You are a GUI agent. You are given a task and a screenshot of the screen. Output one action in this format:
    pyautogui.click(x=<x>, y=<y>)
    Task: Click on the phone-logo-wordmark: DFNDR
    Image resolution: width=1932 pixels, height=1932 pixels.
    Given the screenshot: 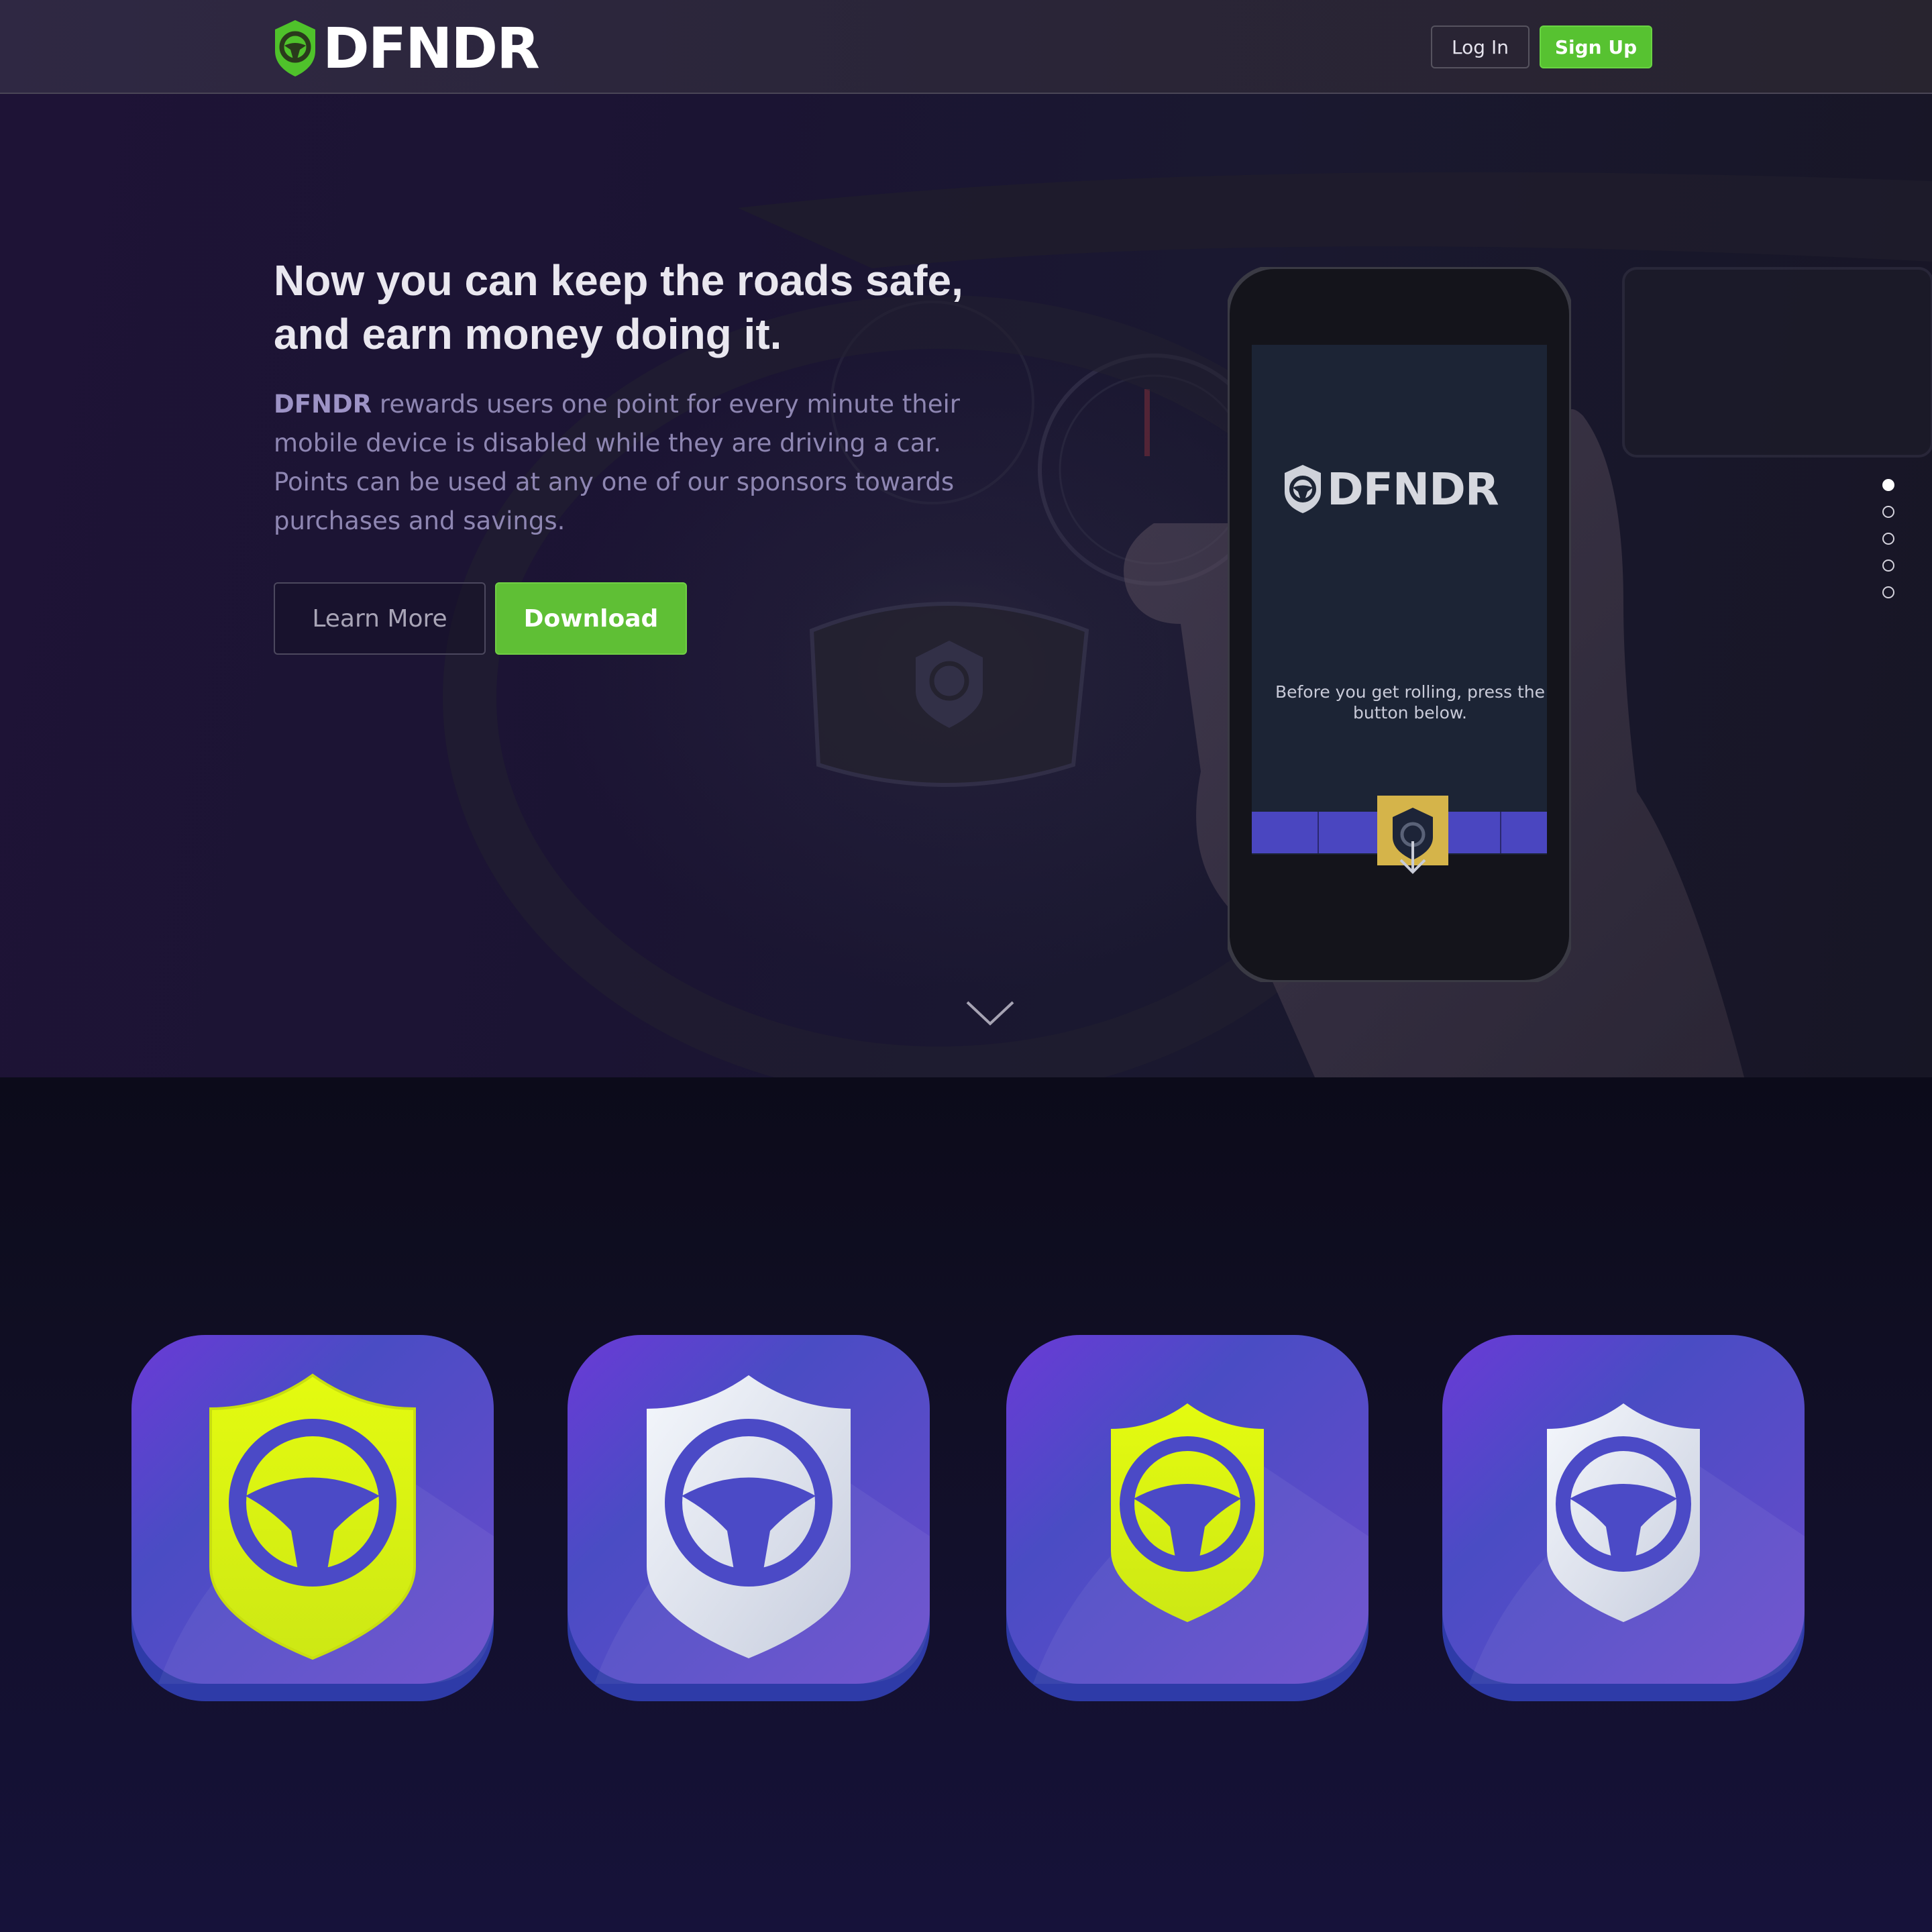 What is the action you would take?
    pyautogui.click(x=1413, y=489)
    